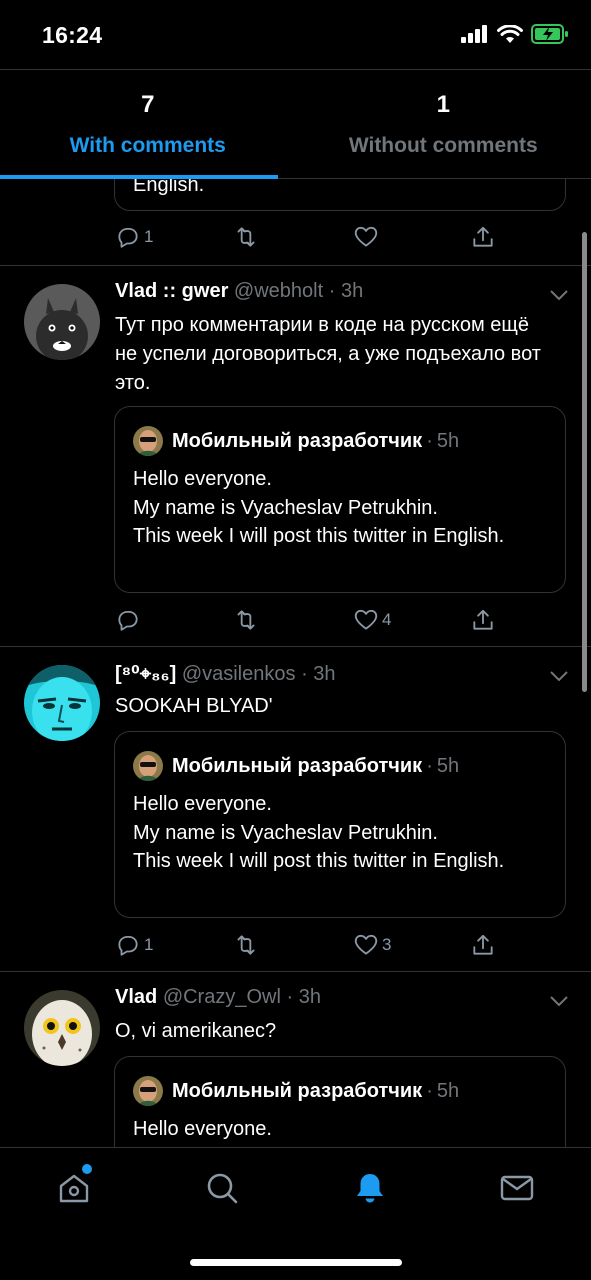 The width and height of the screenshot is (591, 1280). I want to click on messages-envelope-icon, so click(517, 1188).